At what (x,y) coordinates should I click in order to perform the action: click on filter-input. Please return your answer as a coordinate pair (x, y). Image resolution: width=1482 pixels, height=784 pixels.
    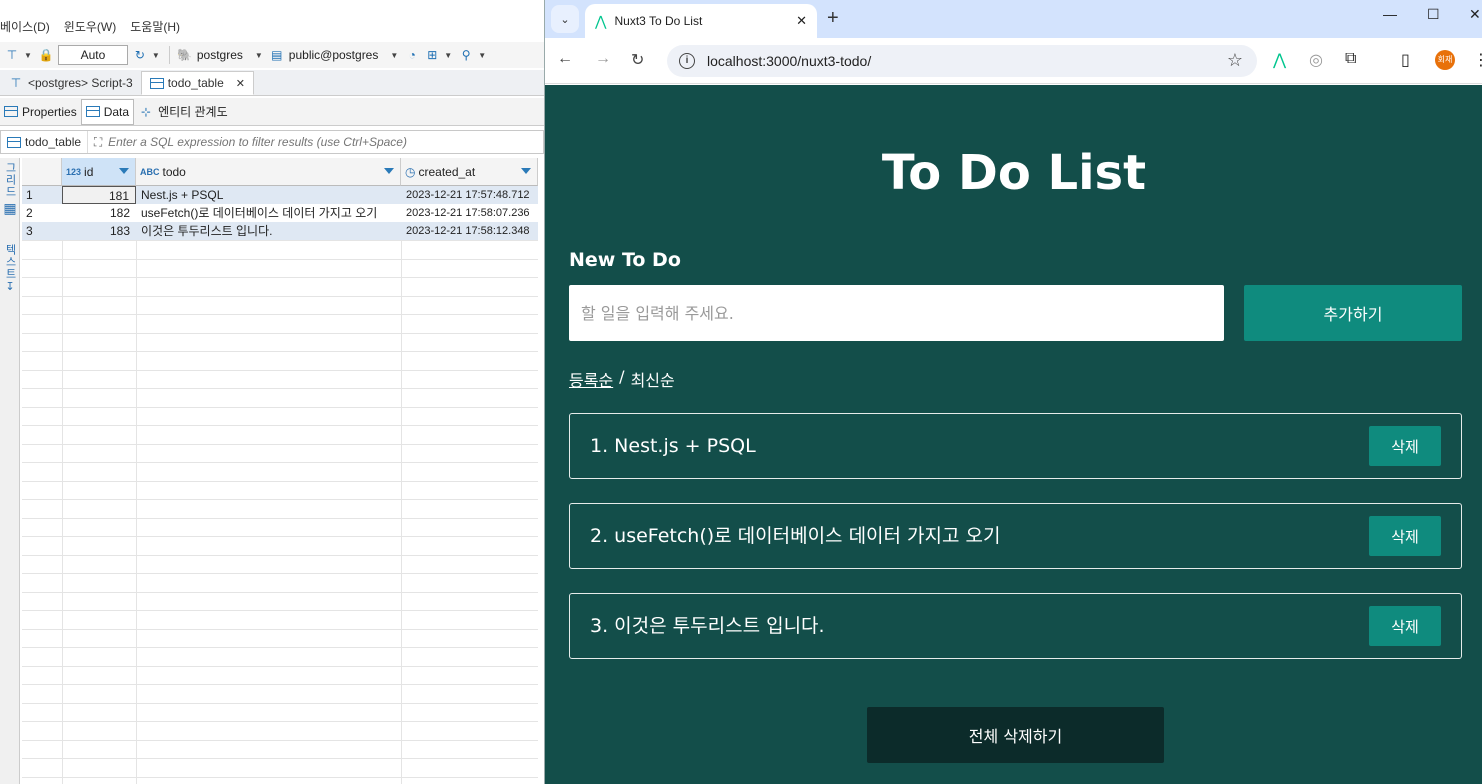
    Looking at the image, I should click on (325, 142).